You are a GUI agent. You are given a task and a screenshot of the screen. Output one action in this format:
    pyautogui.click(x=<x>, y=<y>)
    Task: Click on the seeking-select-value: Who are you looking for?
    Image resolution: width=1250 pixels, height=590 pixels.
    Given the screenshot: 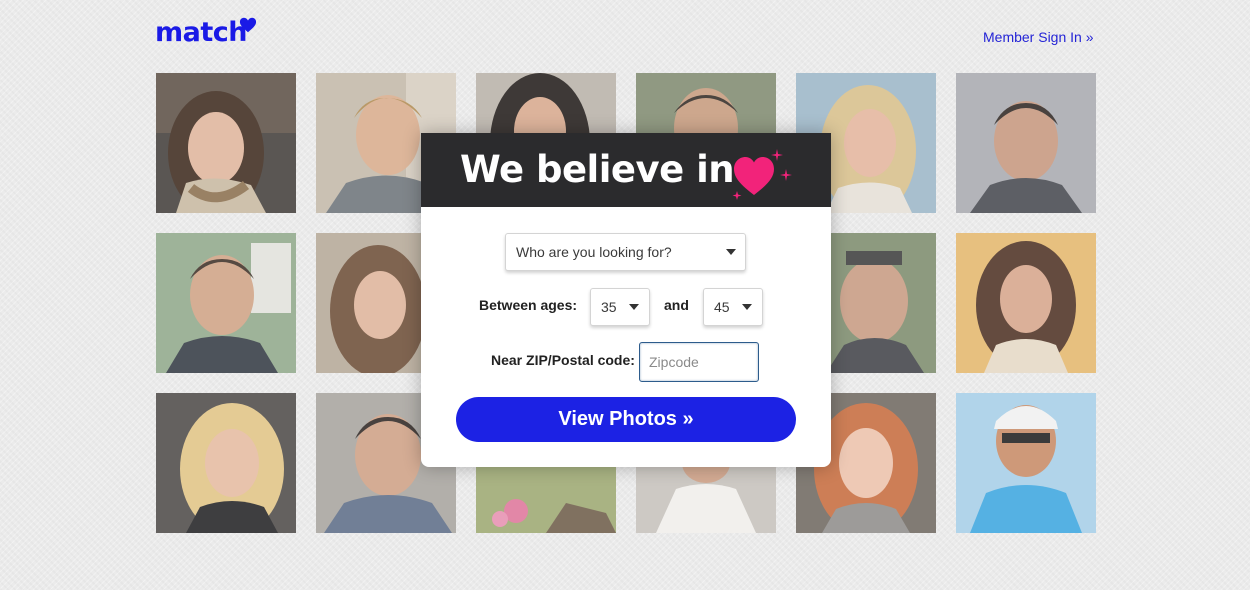 What is the action you would take?
    pyautogui.click(x=594, y=252)
    